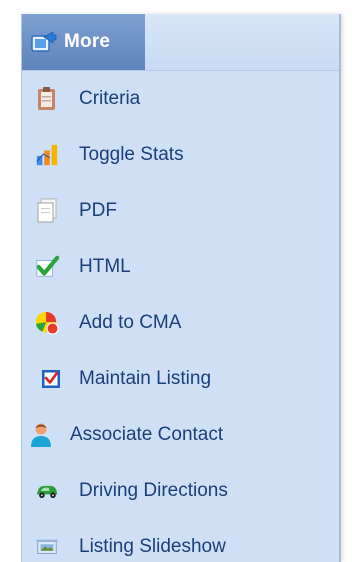 Image resolution: width=352 pixels, height=562 pixels. Describe the element at coordinates (147, 434) in the screenshot. I see `menu-item-label: Associate Contact` at that location.